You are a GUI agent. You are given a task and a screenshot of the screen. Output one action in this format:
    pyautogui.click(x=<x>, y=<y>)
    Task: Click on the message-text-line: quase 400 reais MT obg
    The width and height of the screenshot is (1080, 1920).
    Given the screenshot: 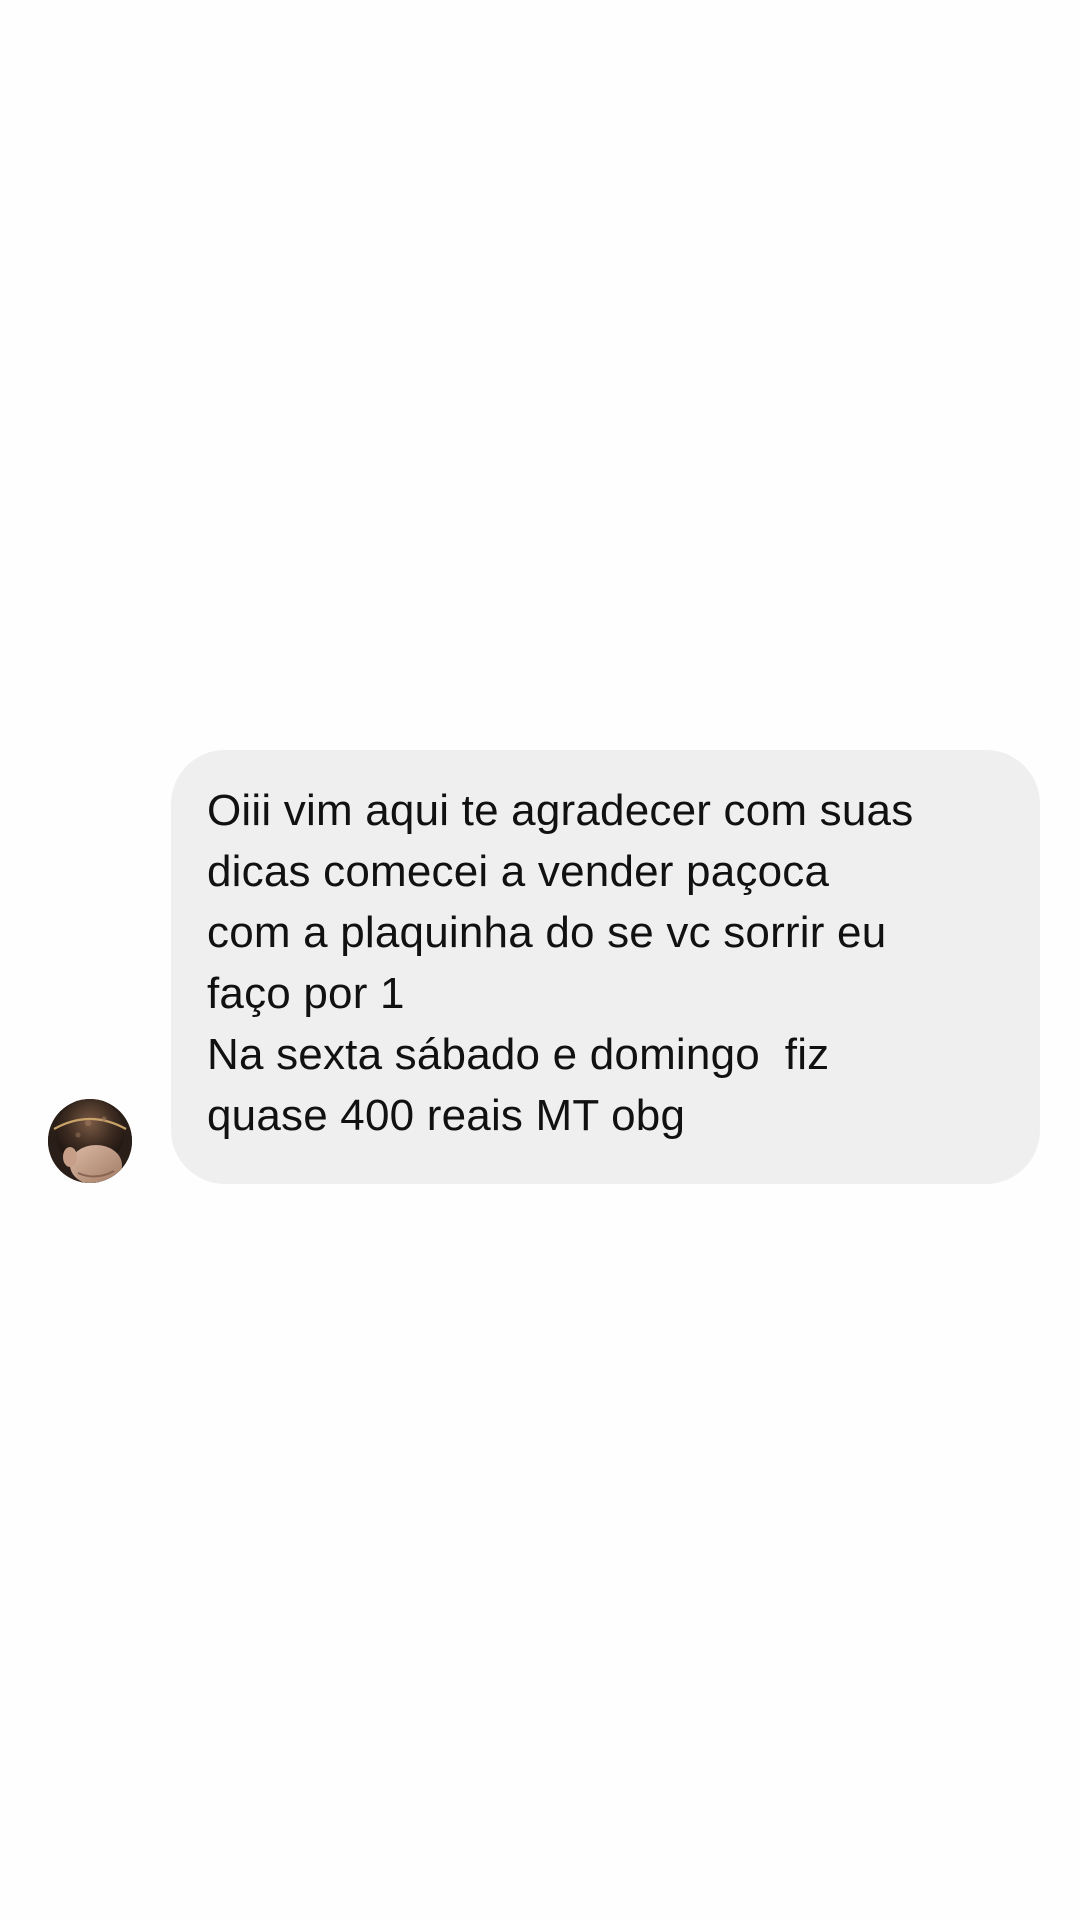 What is the action you would take?
    pyautogui.click(x=446, y=1115)
    